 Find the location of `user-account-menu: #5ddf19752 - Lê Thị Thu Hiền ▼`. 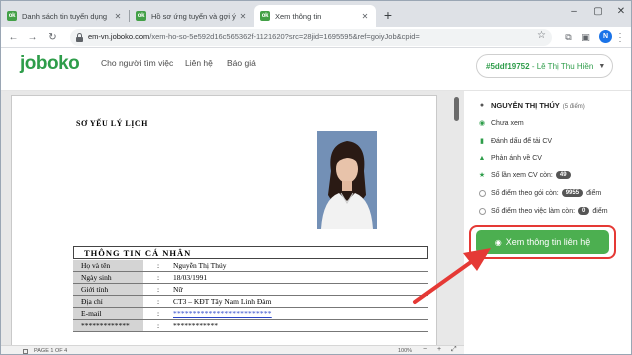

user-account-menu: #5ddf19752 - Lê Thị Thu Hiền ▼ is located at coordinates (544, 66).